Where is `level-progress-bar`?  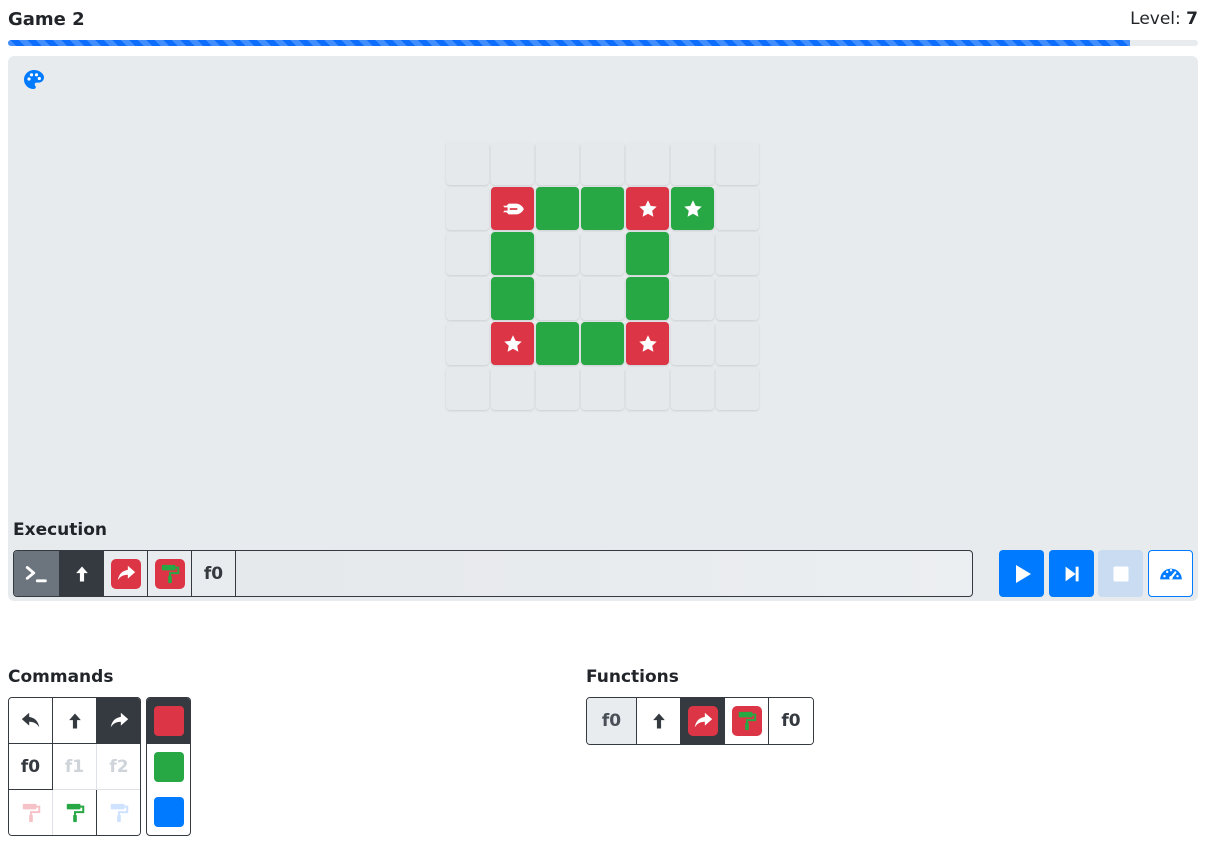
level-progress-bar is located at coordinates (603, 43).